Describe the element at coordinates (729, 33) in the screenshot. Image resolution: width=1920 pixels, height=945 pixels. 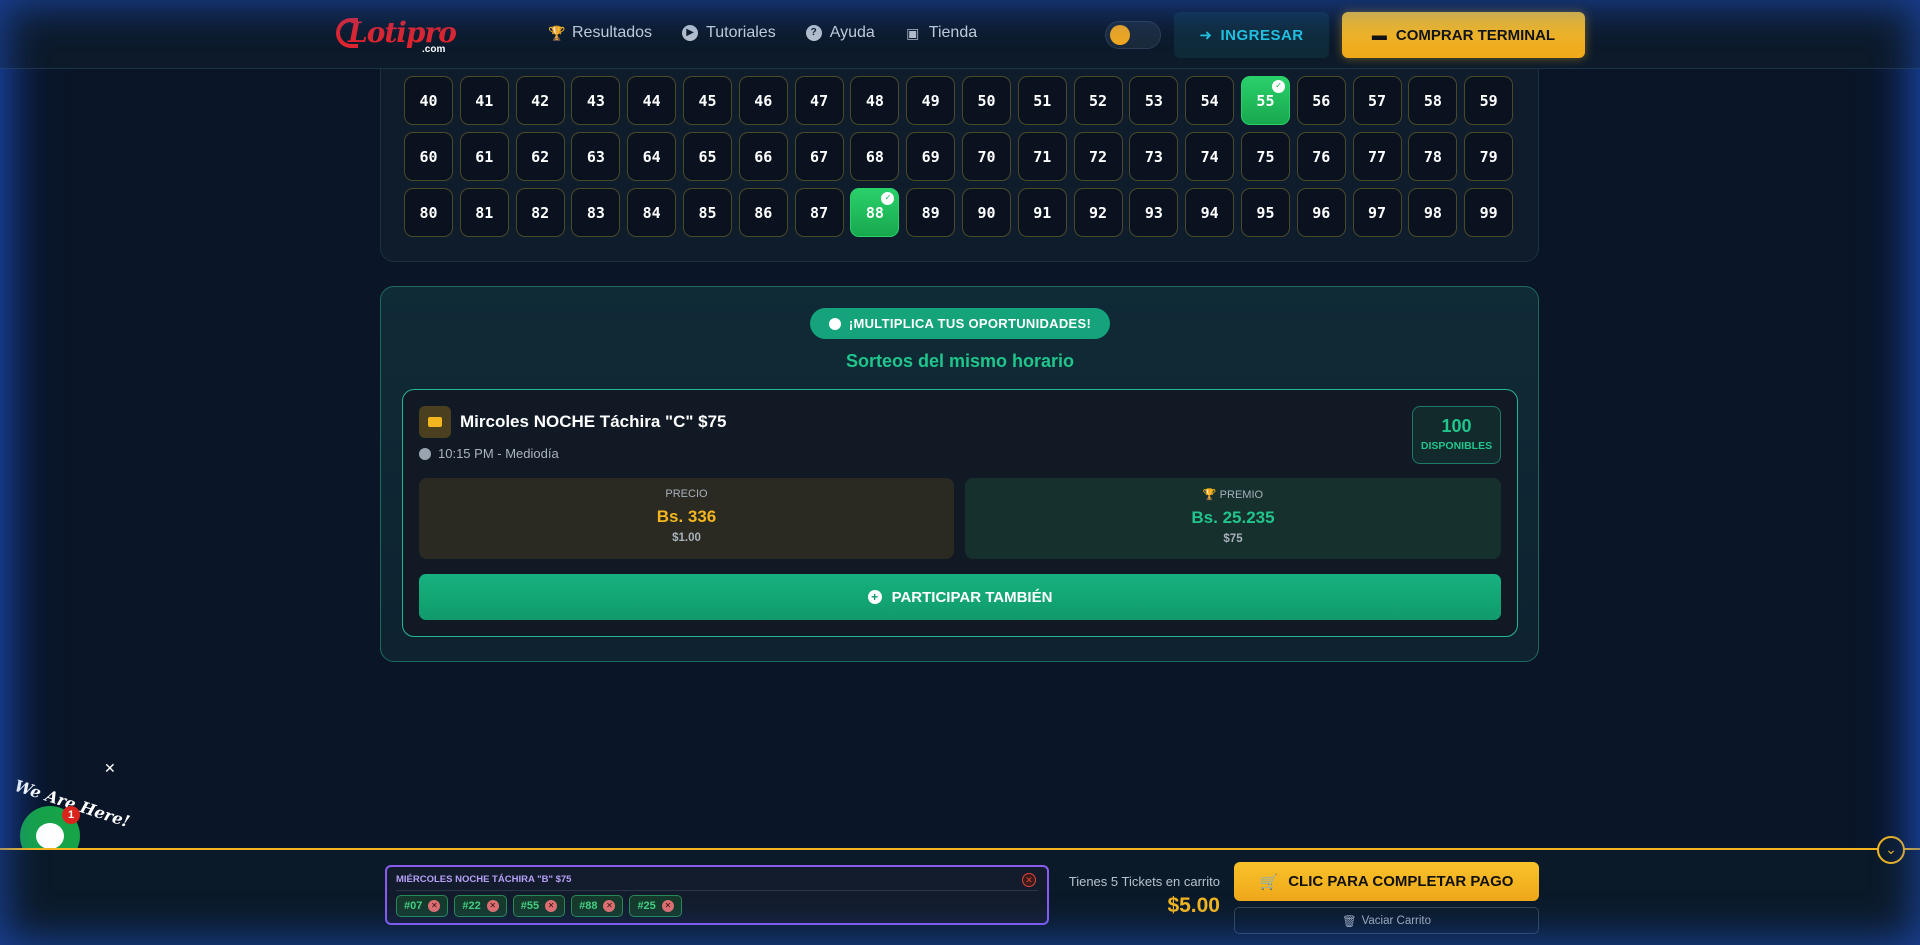
I see `nav-tutoriales: ▶ Tutoriales` at that location.